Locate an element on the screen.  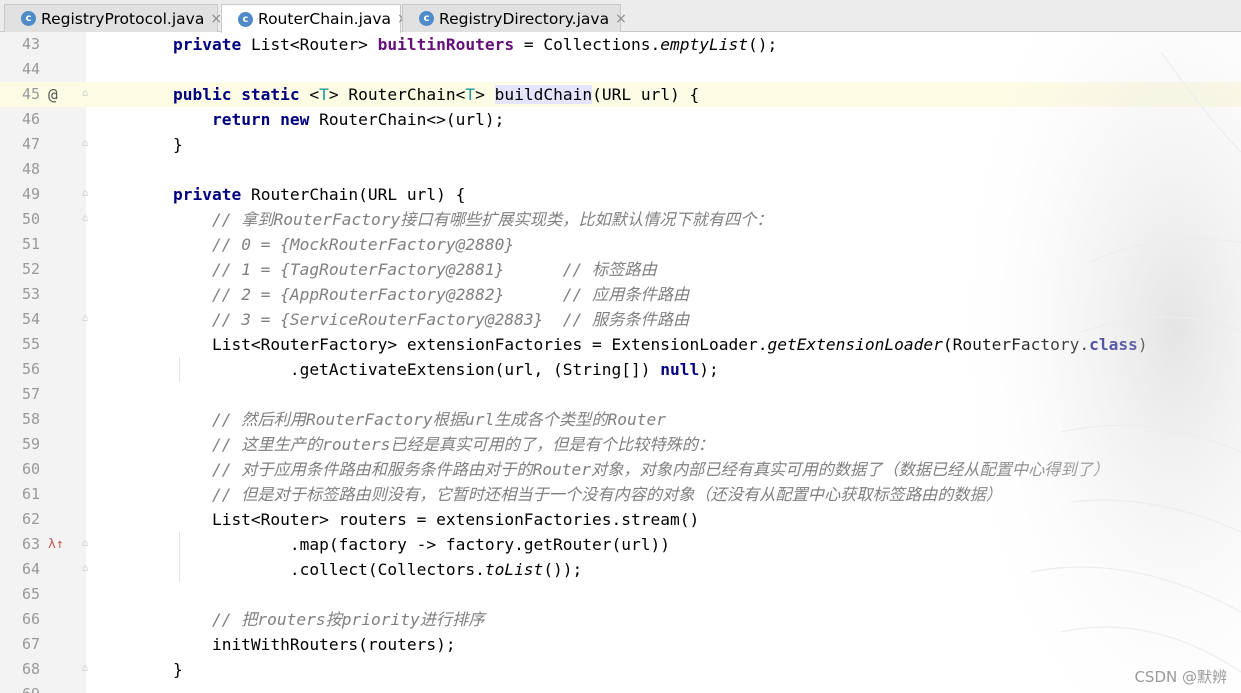
code-token: // 把routers按priority进行排序 is located at coordinates (348, 619).